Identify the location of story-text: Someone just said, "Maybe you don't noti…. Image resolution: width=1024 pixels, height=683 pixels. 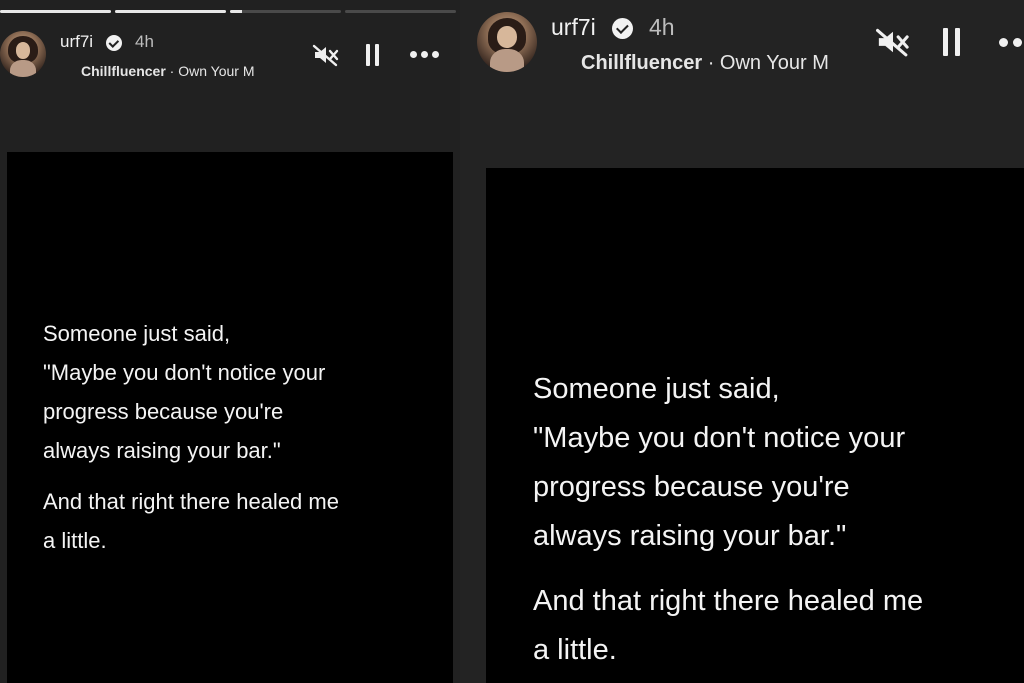
(243, 437).